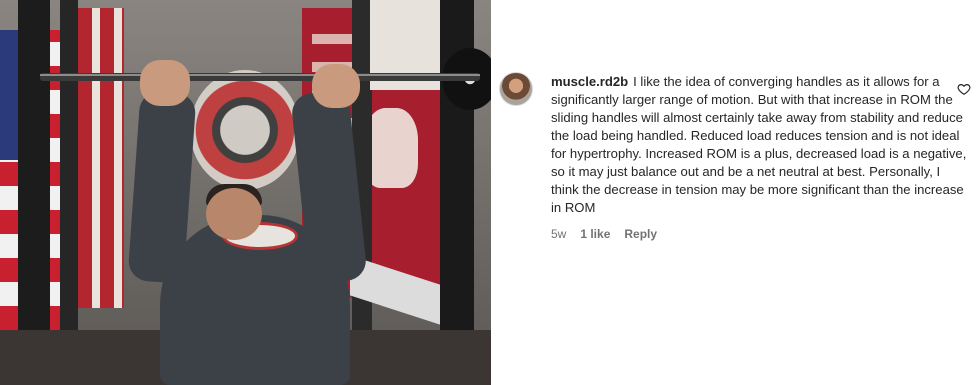 The height and width of the screenshot is (385, 980). What do you see at coordinates (165, 83) in the screenshot?
I see `person-left-hand` at bounding box center [165, 83].